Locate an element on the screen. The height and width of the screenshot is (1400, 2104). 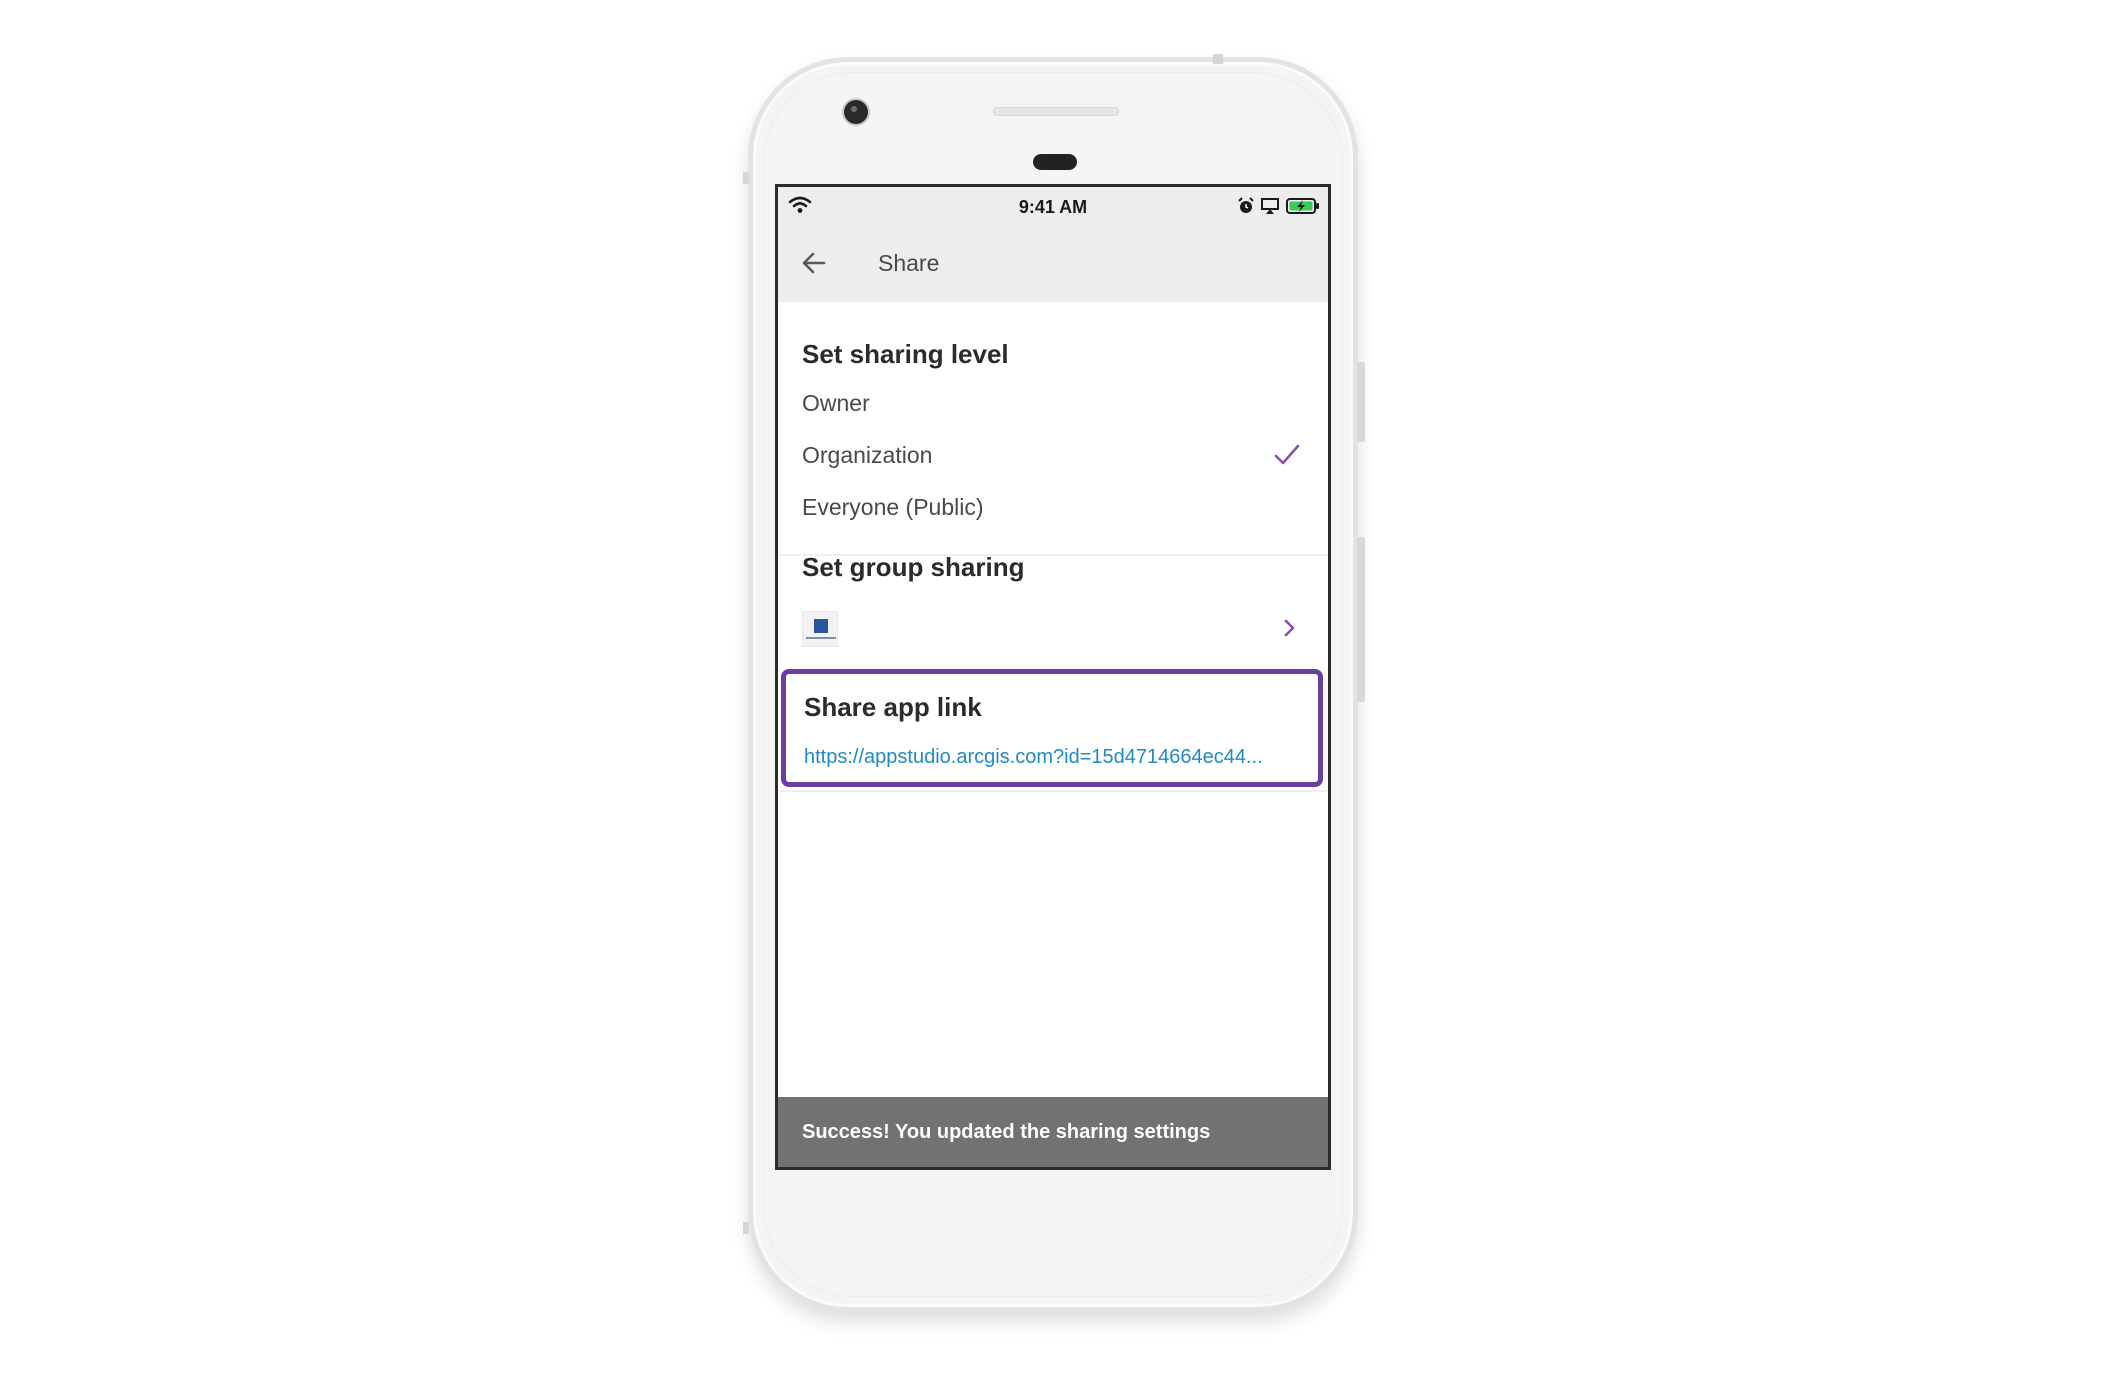
front-camera is located at coordinates (856, 112).